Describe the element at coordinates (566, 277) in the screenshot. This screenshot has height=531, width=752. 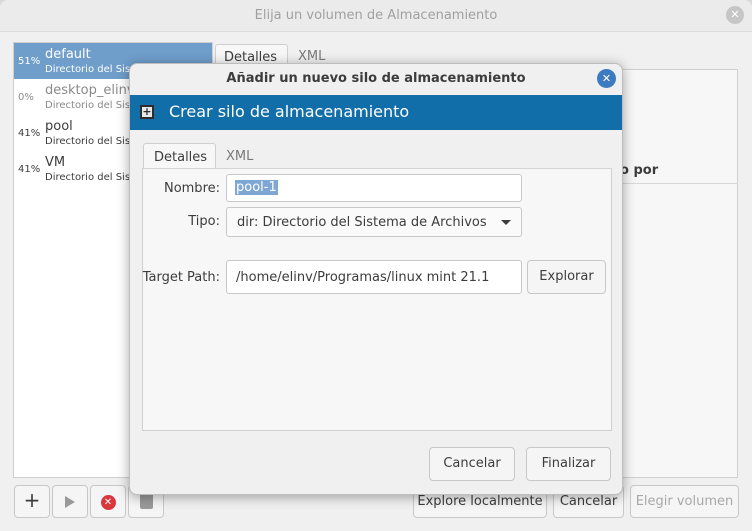
I see `browse-button: Explorar` at that location.